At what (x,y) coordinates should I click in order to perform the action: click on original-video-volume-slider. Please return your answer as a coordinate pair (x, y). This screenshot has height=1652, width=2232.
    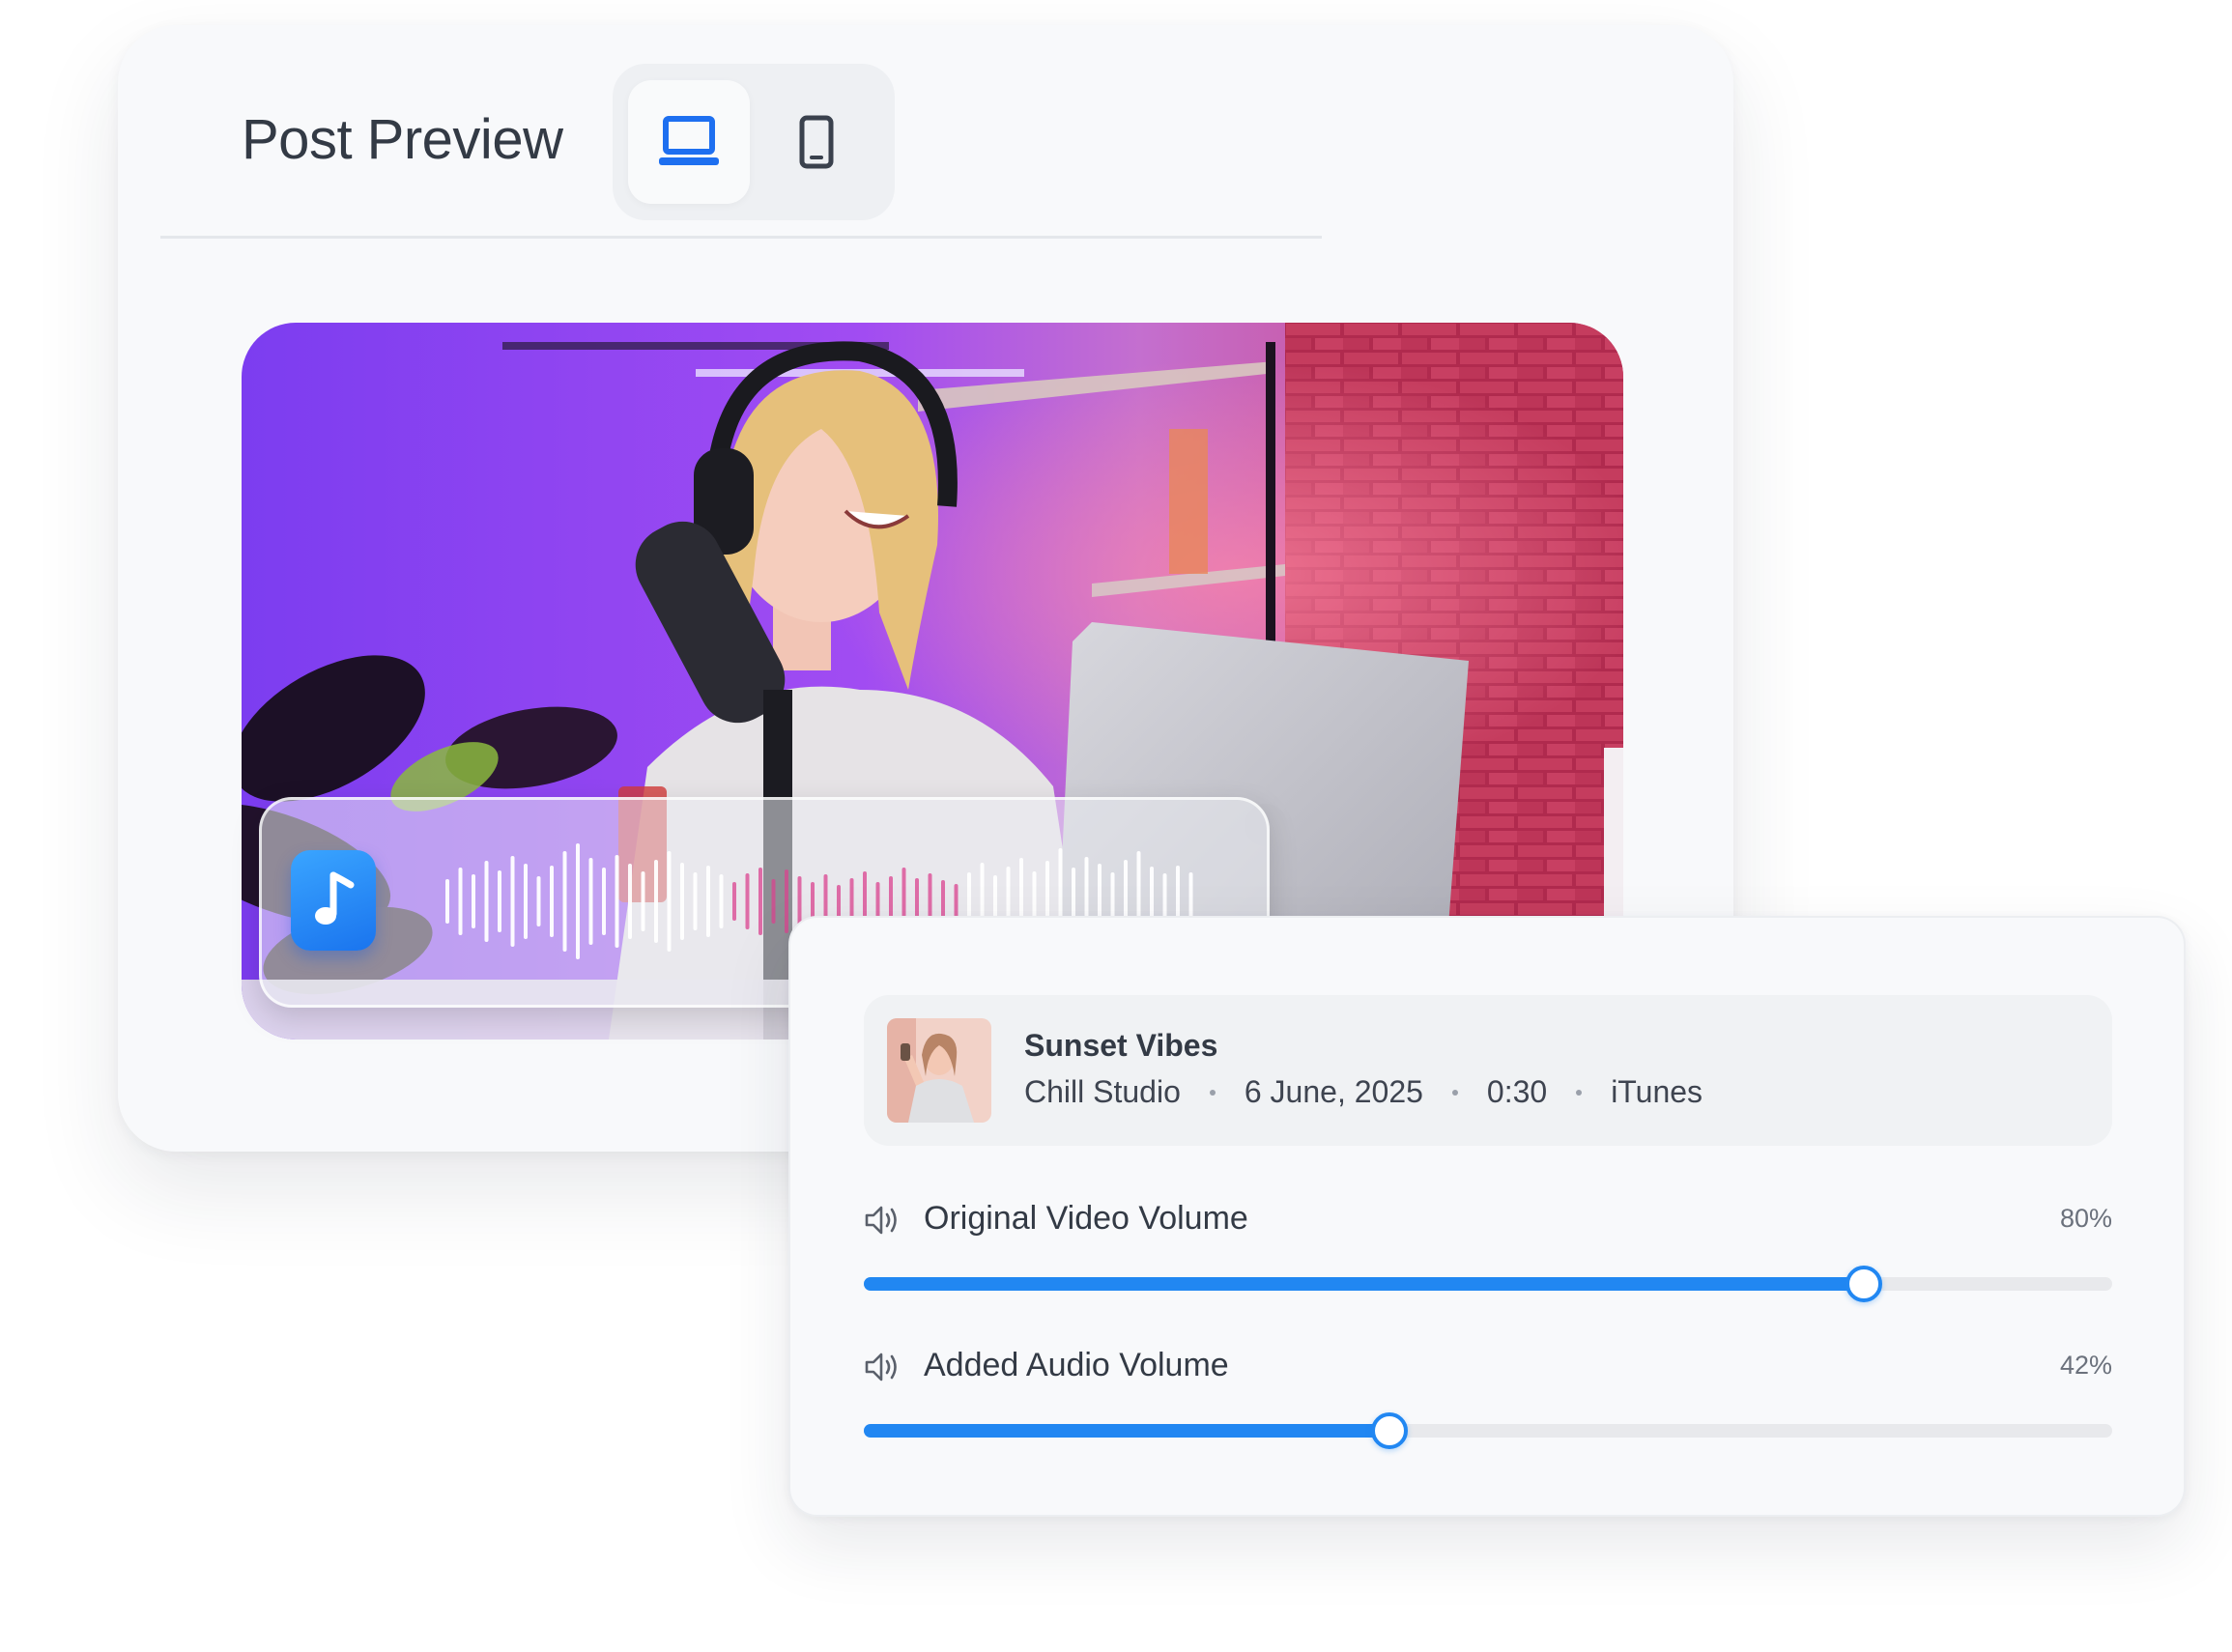
    Looking at the image, I should click on (1488, 1284).